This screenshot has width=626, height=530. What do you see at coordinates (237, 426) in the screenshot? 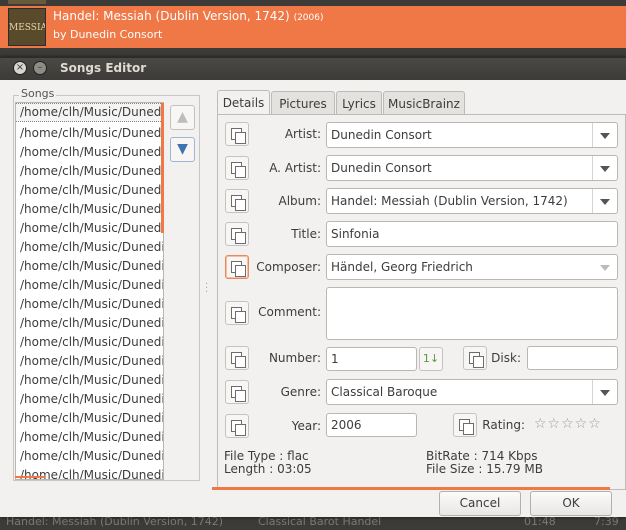
I see `copy-year-button` at bounding box center [237, 426].